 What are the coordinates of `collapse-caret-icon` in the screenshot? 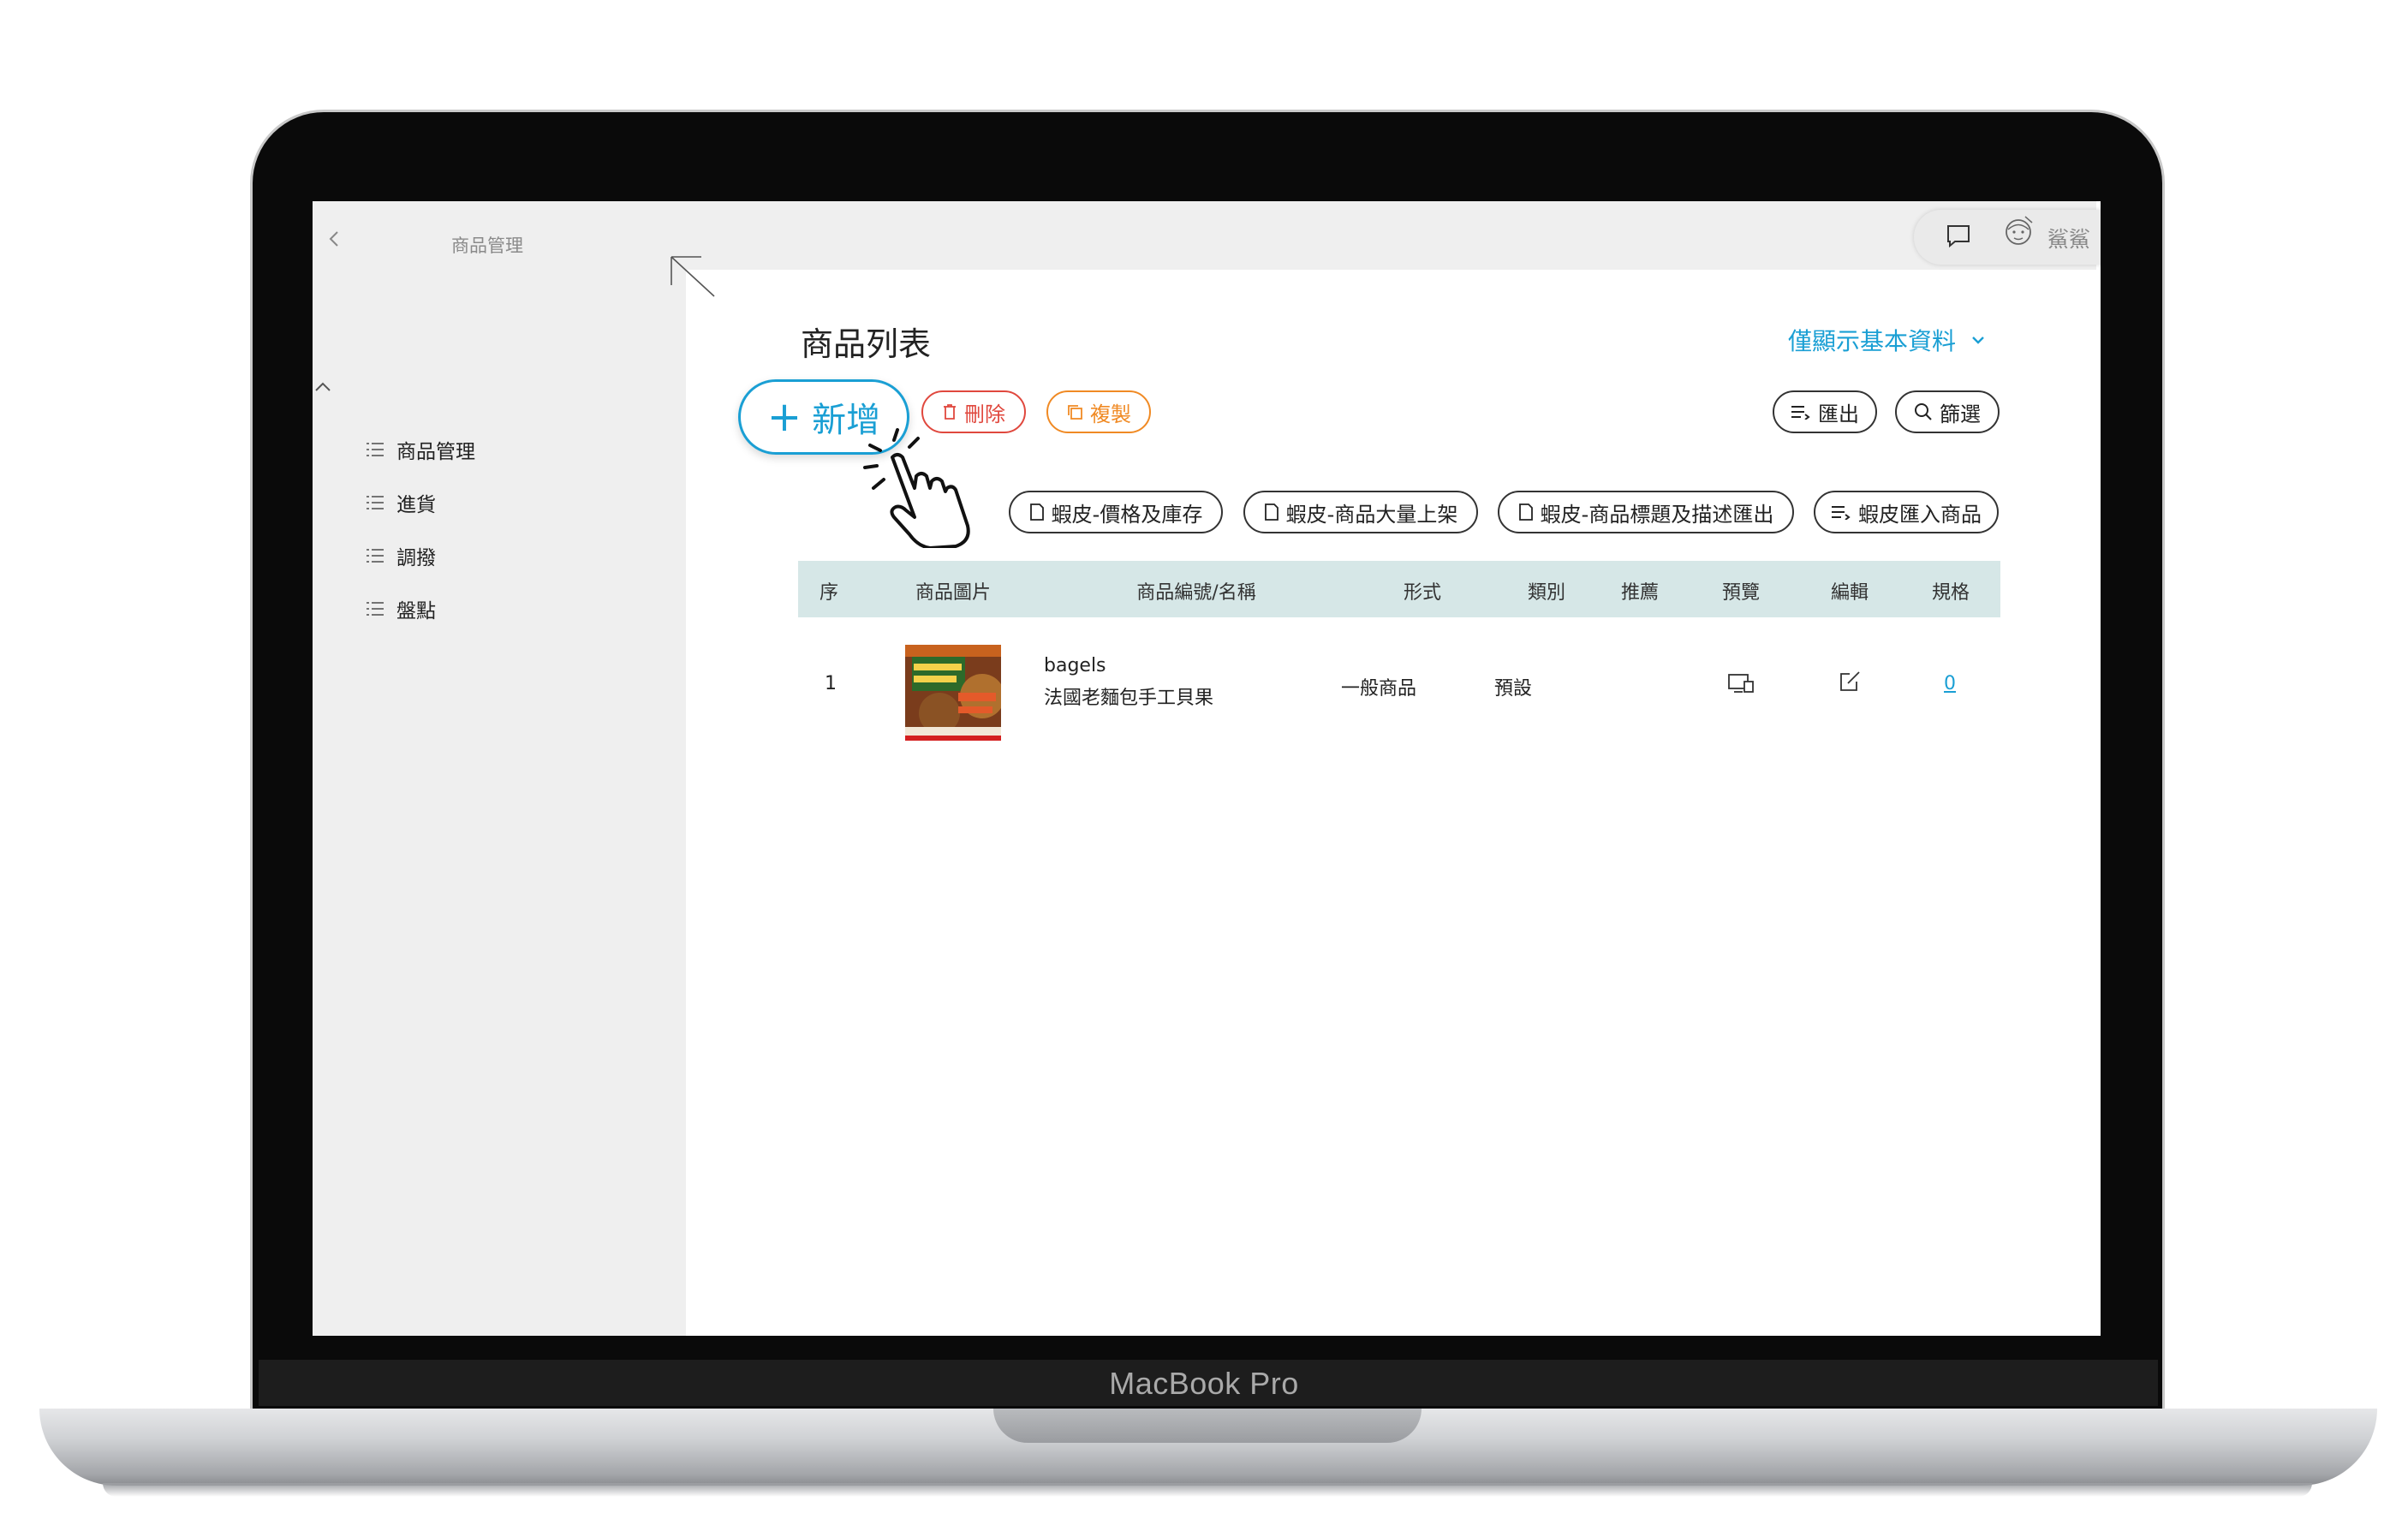 It's located at (323, 387).